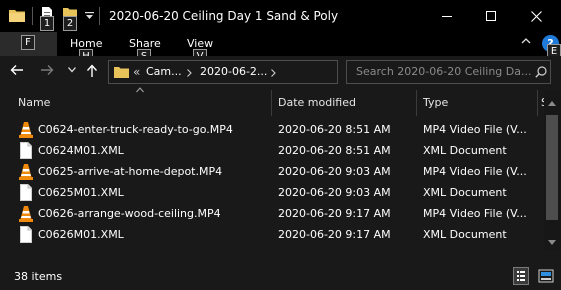  I want to click on ribbon-tabs: F Home H Share S View V ? E, so click(280, 48).